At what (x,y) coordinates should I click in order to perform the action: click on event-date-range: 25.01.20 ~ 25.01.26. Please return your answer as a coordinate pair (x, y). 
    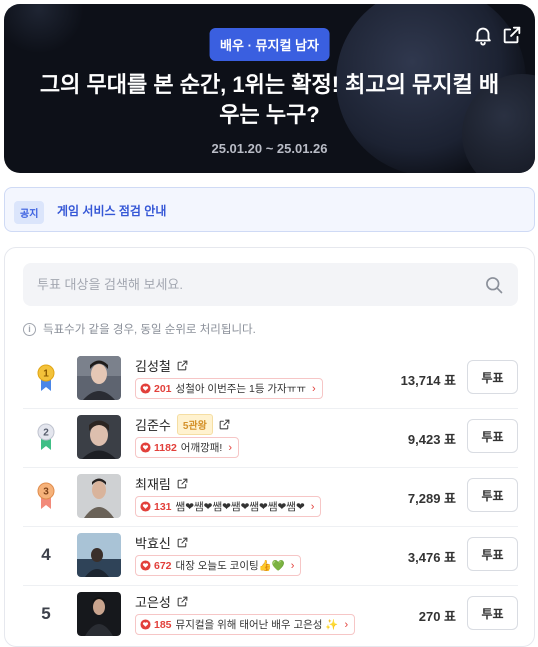
    Looking at the image, I should click on (269, 148).